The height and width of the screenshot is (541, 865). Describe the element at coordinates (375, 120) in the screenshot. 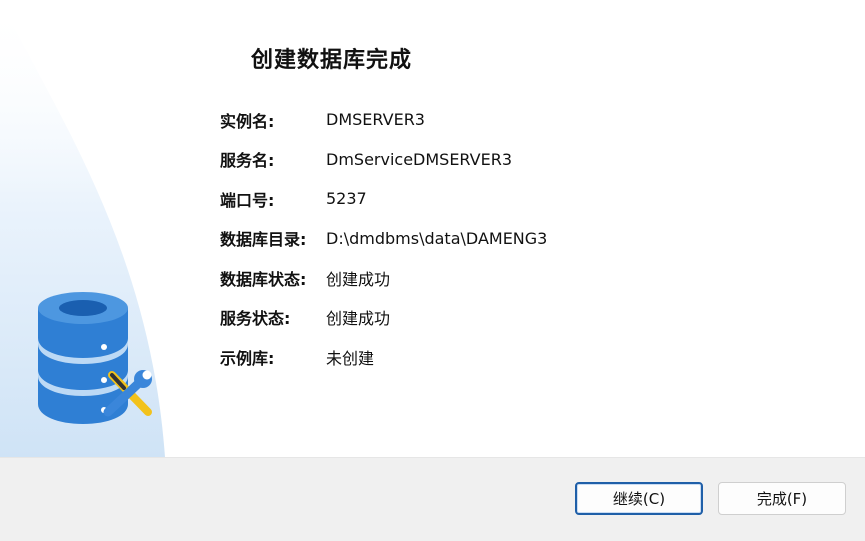

I see `info-value: DMSERVER3` at that location.